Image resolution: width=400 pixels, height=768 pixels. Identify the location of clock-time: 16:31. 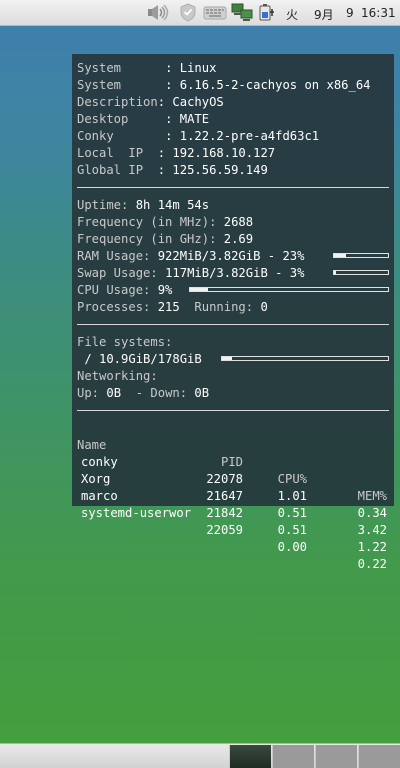
(378, 13).